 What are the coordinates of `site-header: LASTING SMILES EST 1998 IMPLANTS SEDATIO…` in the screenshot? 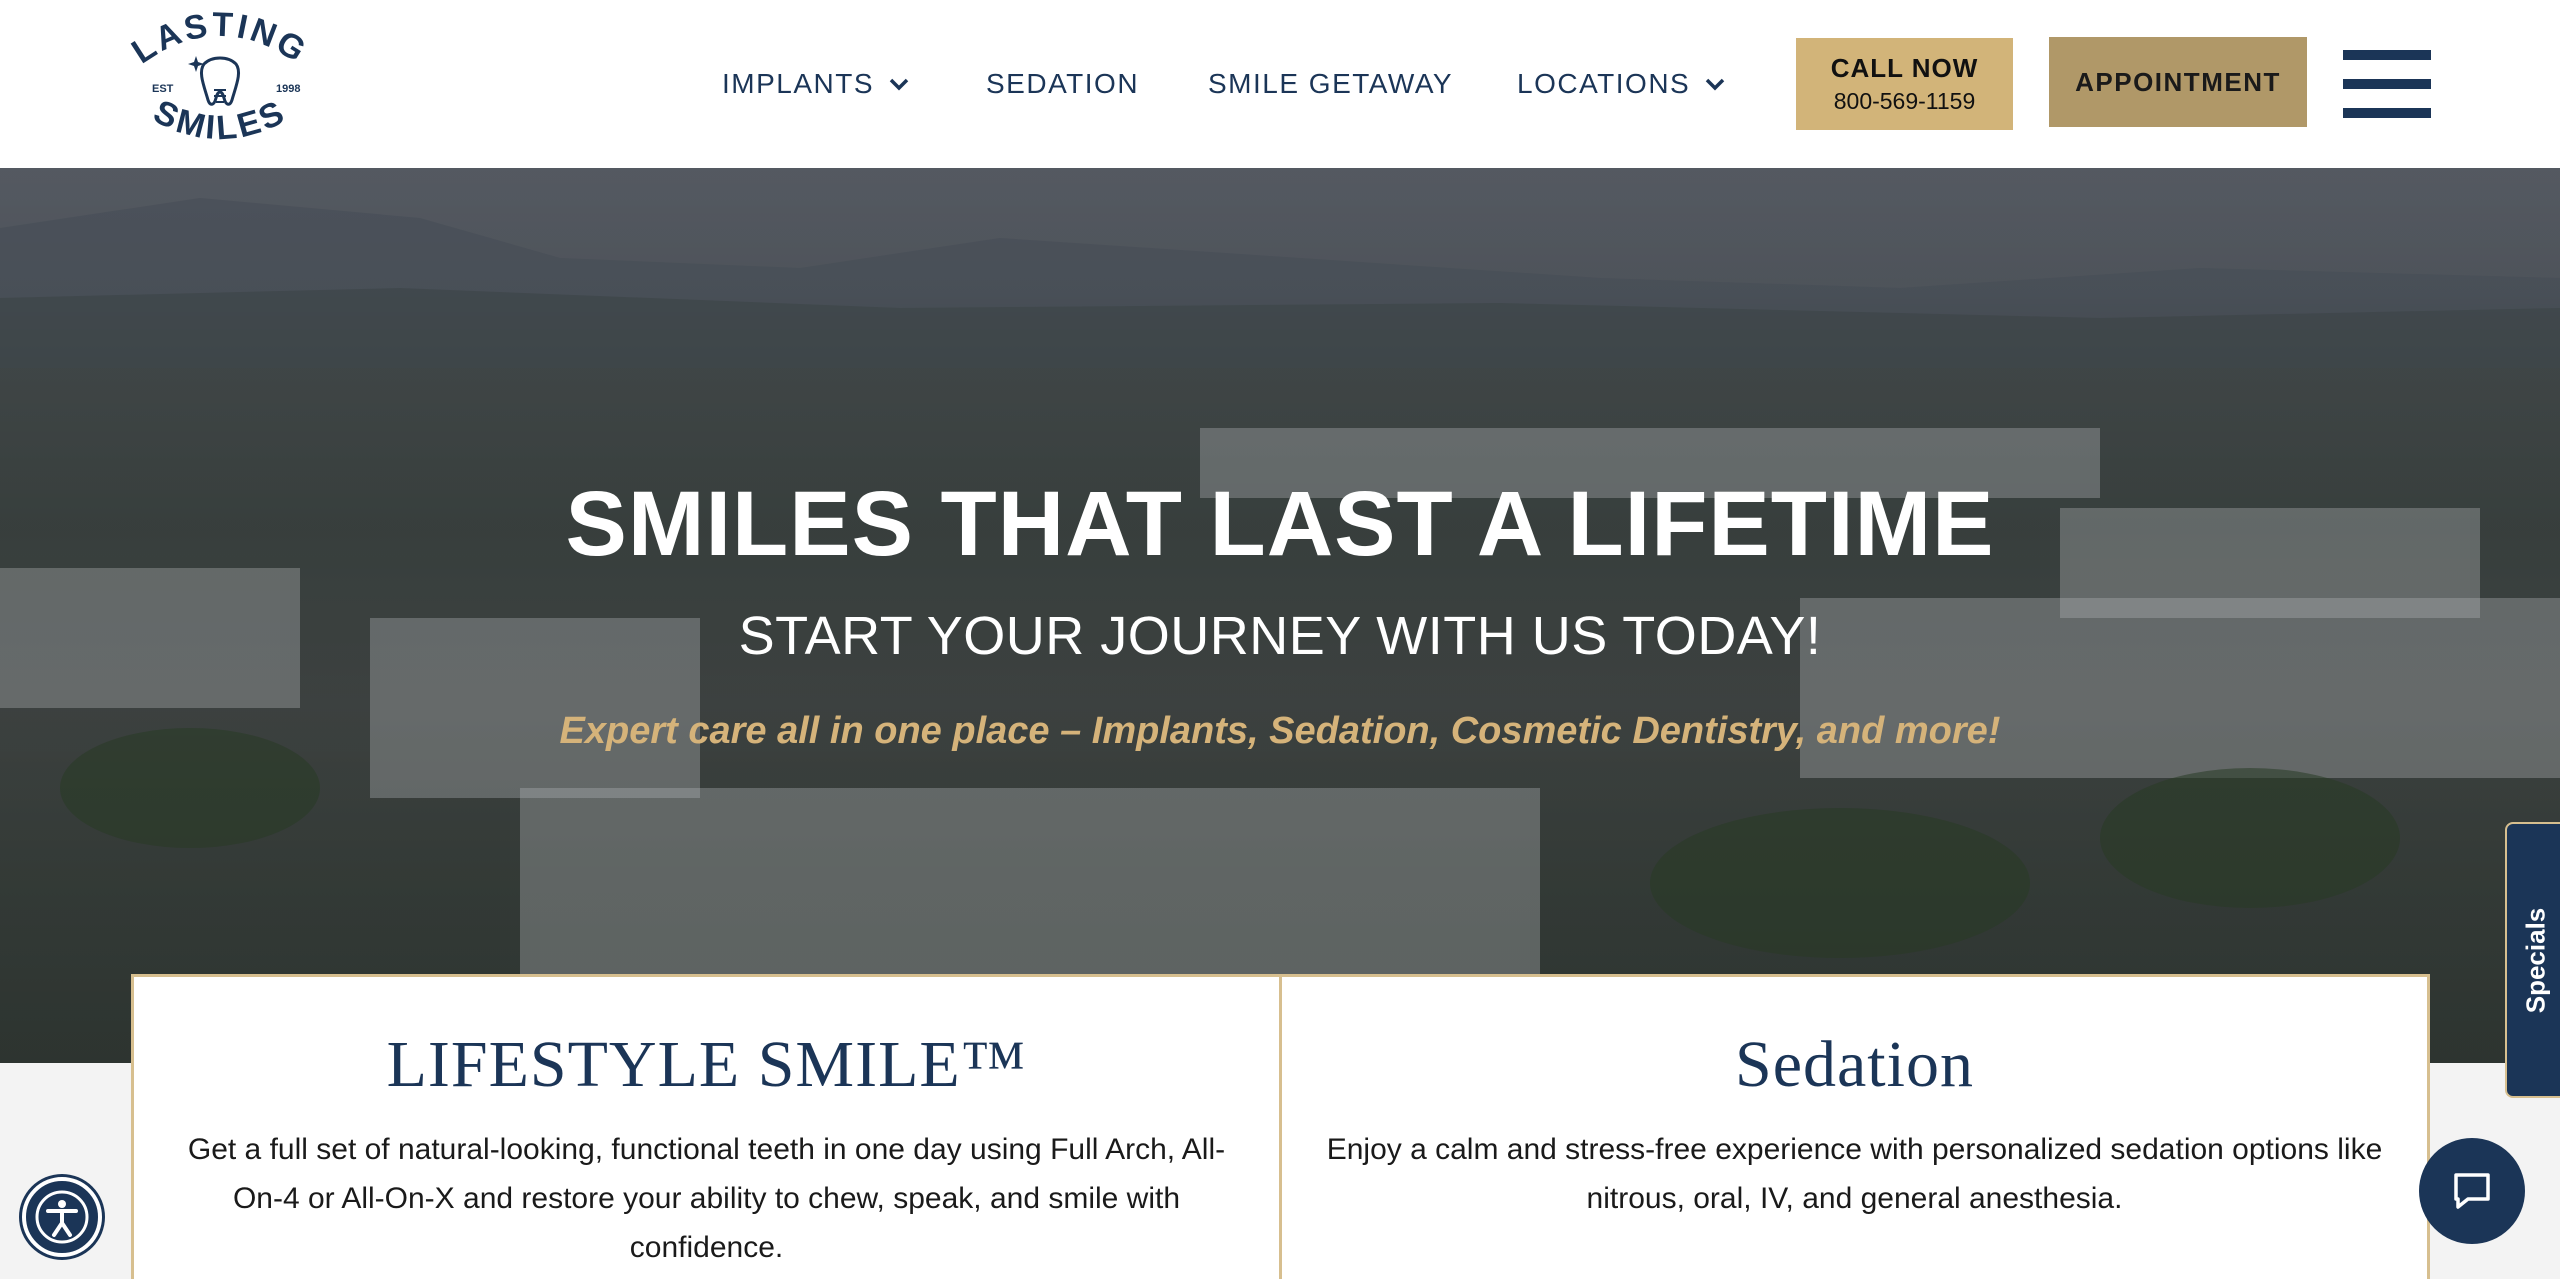 It's located at (1280, 84).